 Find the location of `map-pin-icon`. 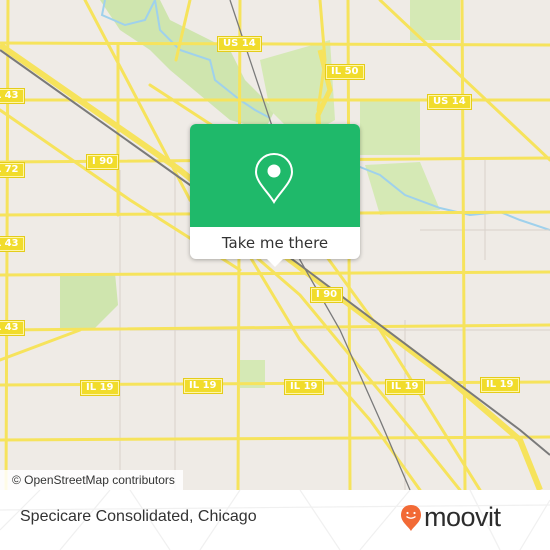

map-pin-icon is located at coordinates (274, 178).